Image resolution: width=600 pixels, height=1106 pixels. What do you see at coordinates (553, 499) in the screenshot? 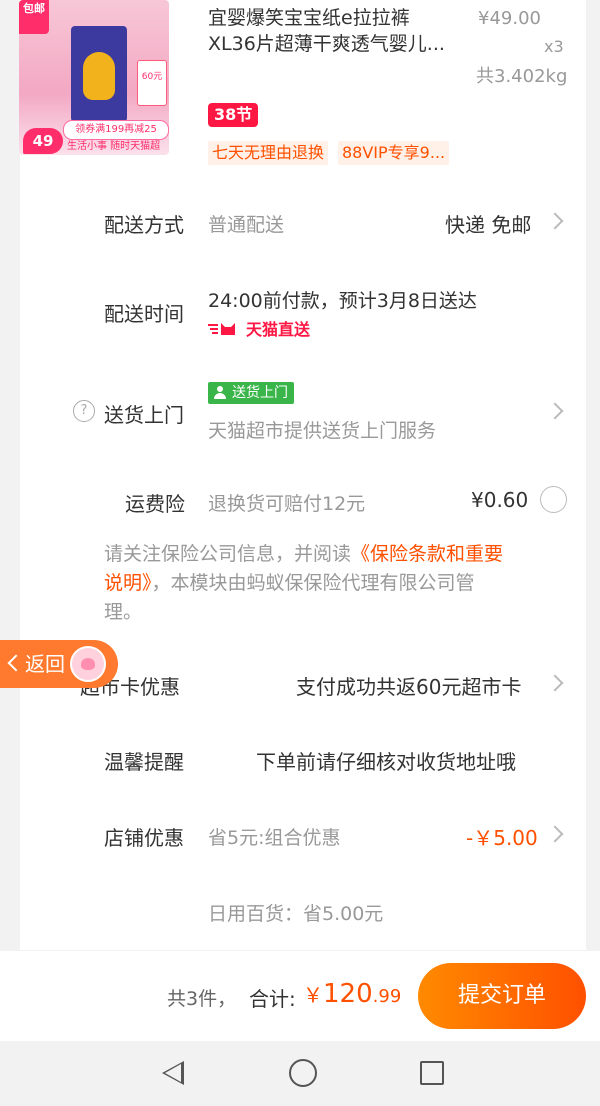
I see `freight-insurance-radio` at bounding box center [553, 499].